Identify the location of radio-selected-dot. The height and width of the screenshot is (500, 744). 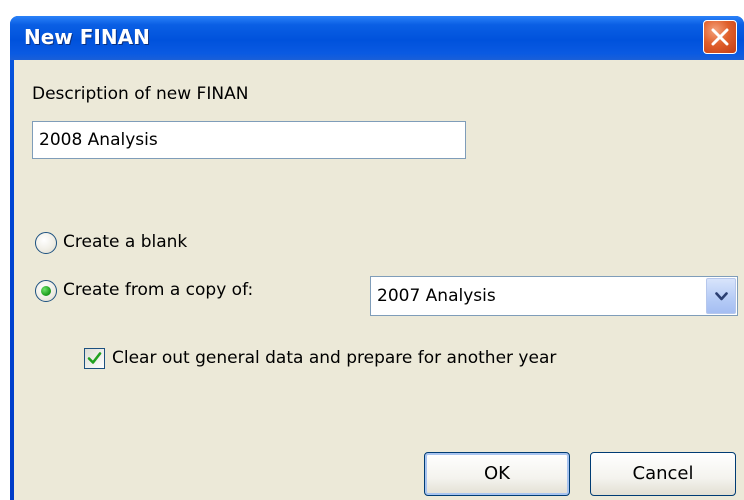
(46, 291).